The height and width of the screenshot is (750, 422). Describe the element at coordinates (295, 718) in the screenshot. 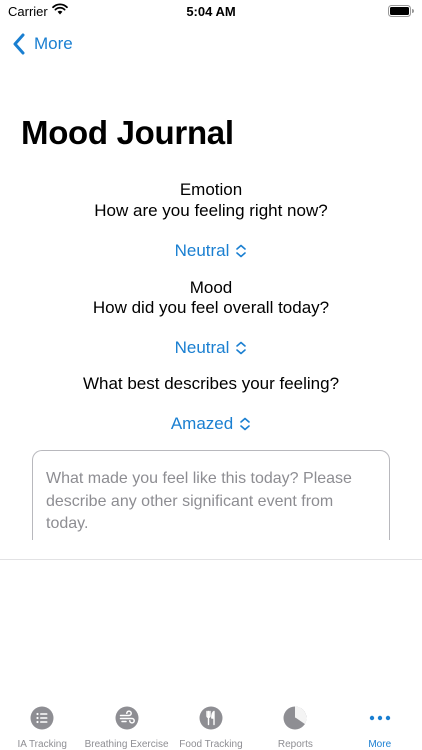

I see `pie-chart-icon` at that location.